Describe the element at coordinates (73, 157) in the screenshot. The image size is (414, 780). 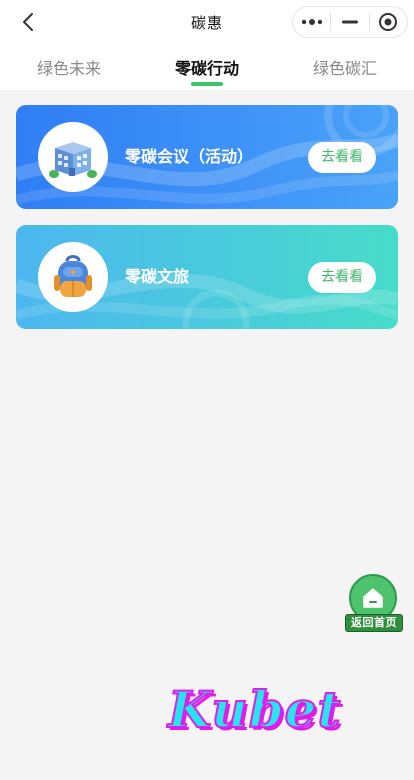
I see `building-icon` at that location.